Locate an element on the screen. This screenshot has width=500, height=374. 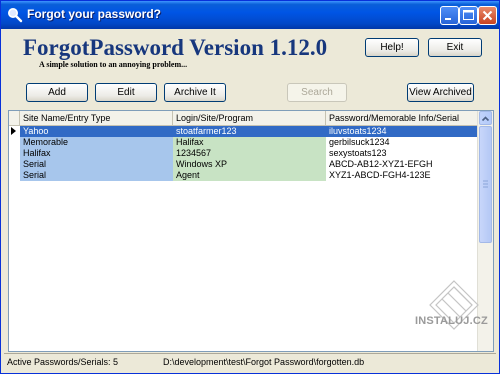
help-button: Help! is located at coordinates (392, 47).